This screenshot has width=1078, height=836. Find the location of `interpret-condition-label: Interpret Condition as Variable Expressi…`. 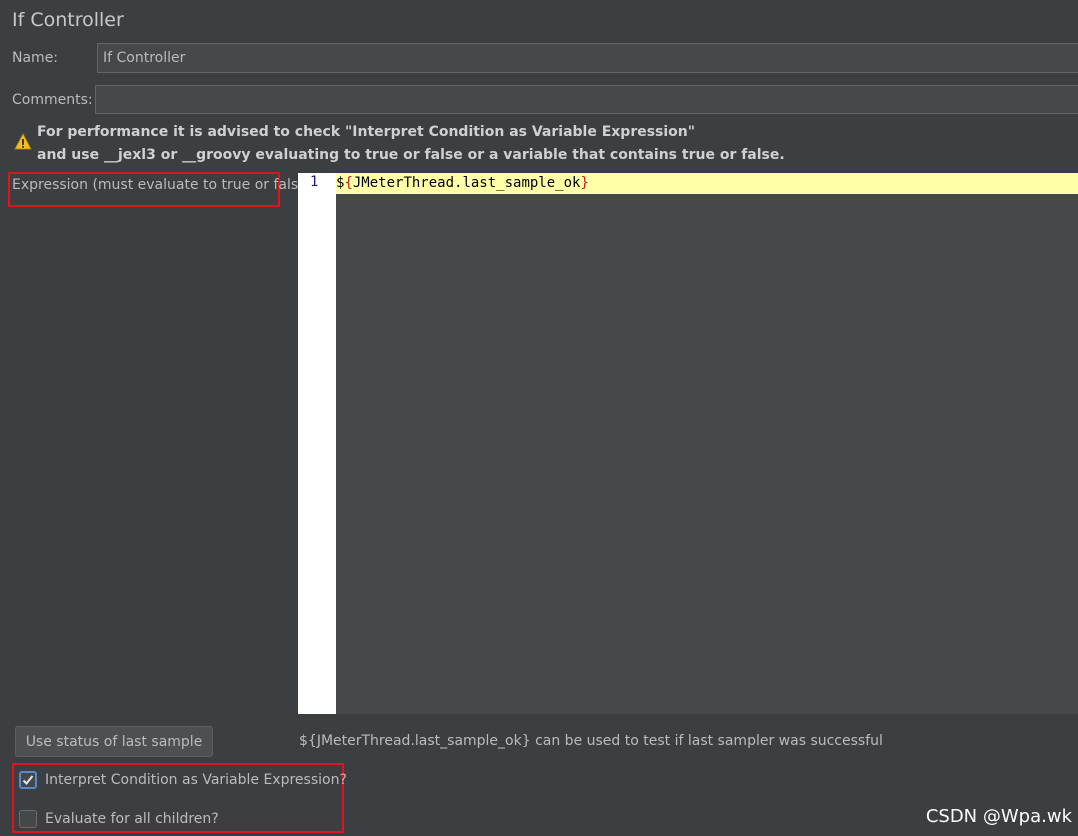

interpret-condition-label: Interpret Condition as Variable Expressi… is located at coordinates (196, 780).